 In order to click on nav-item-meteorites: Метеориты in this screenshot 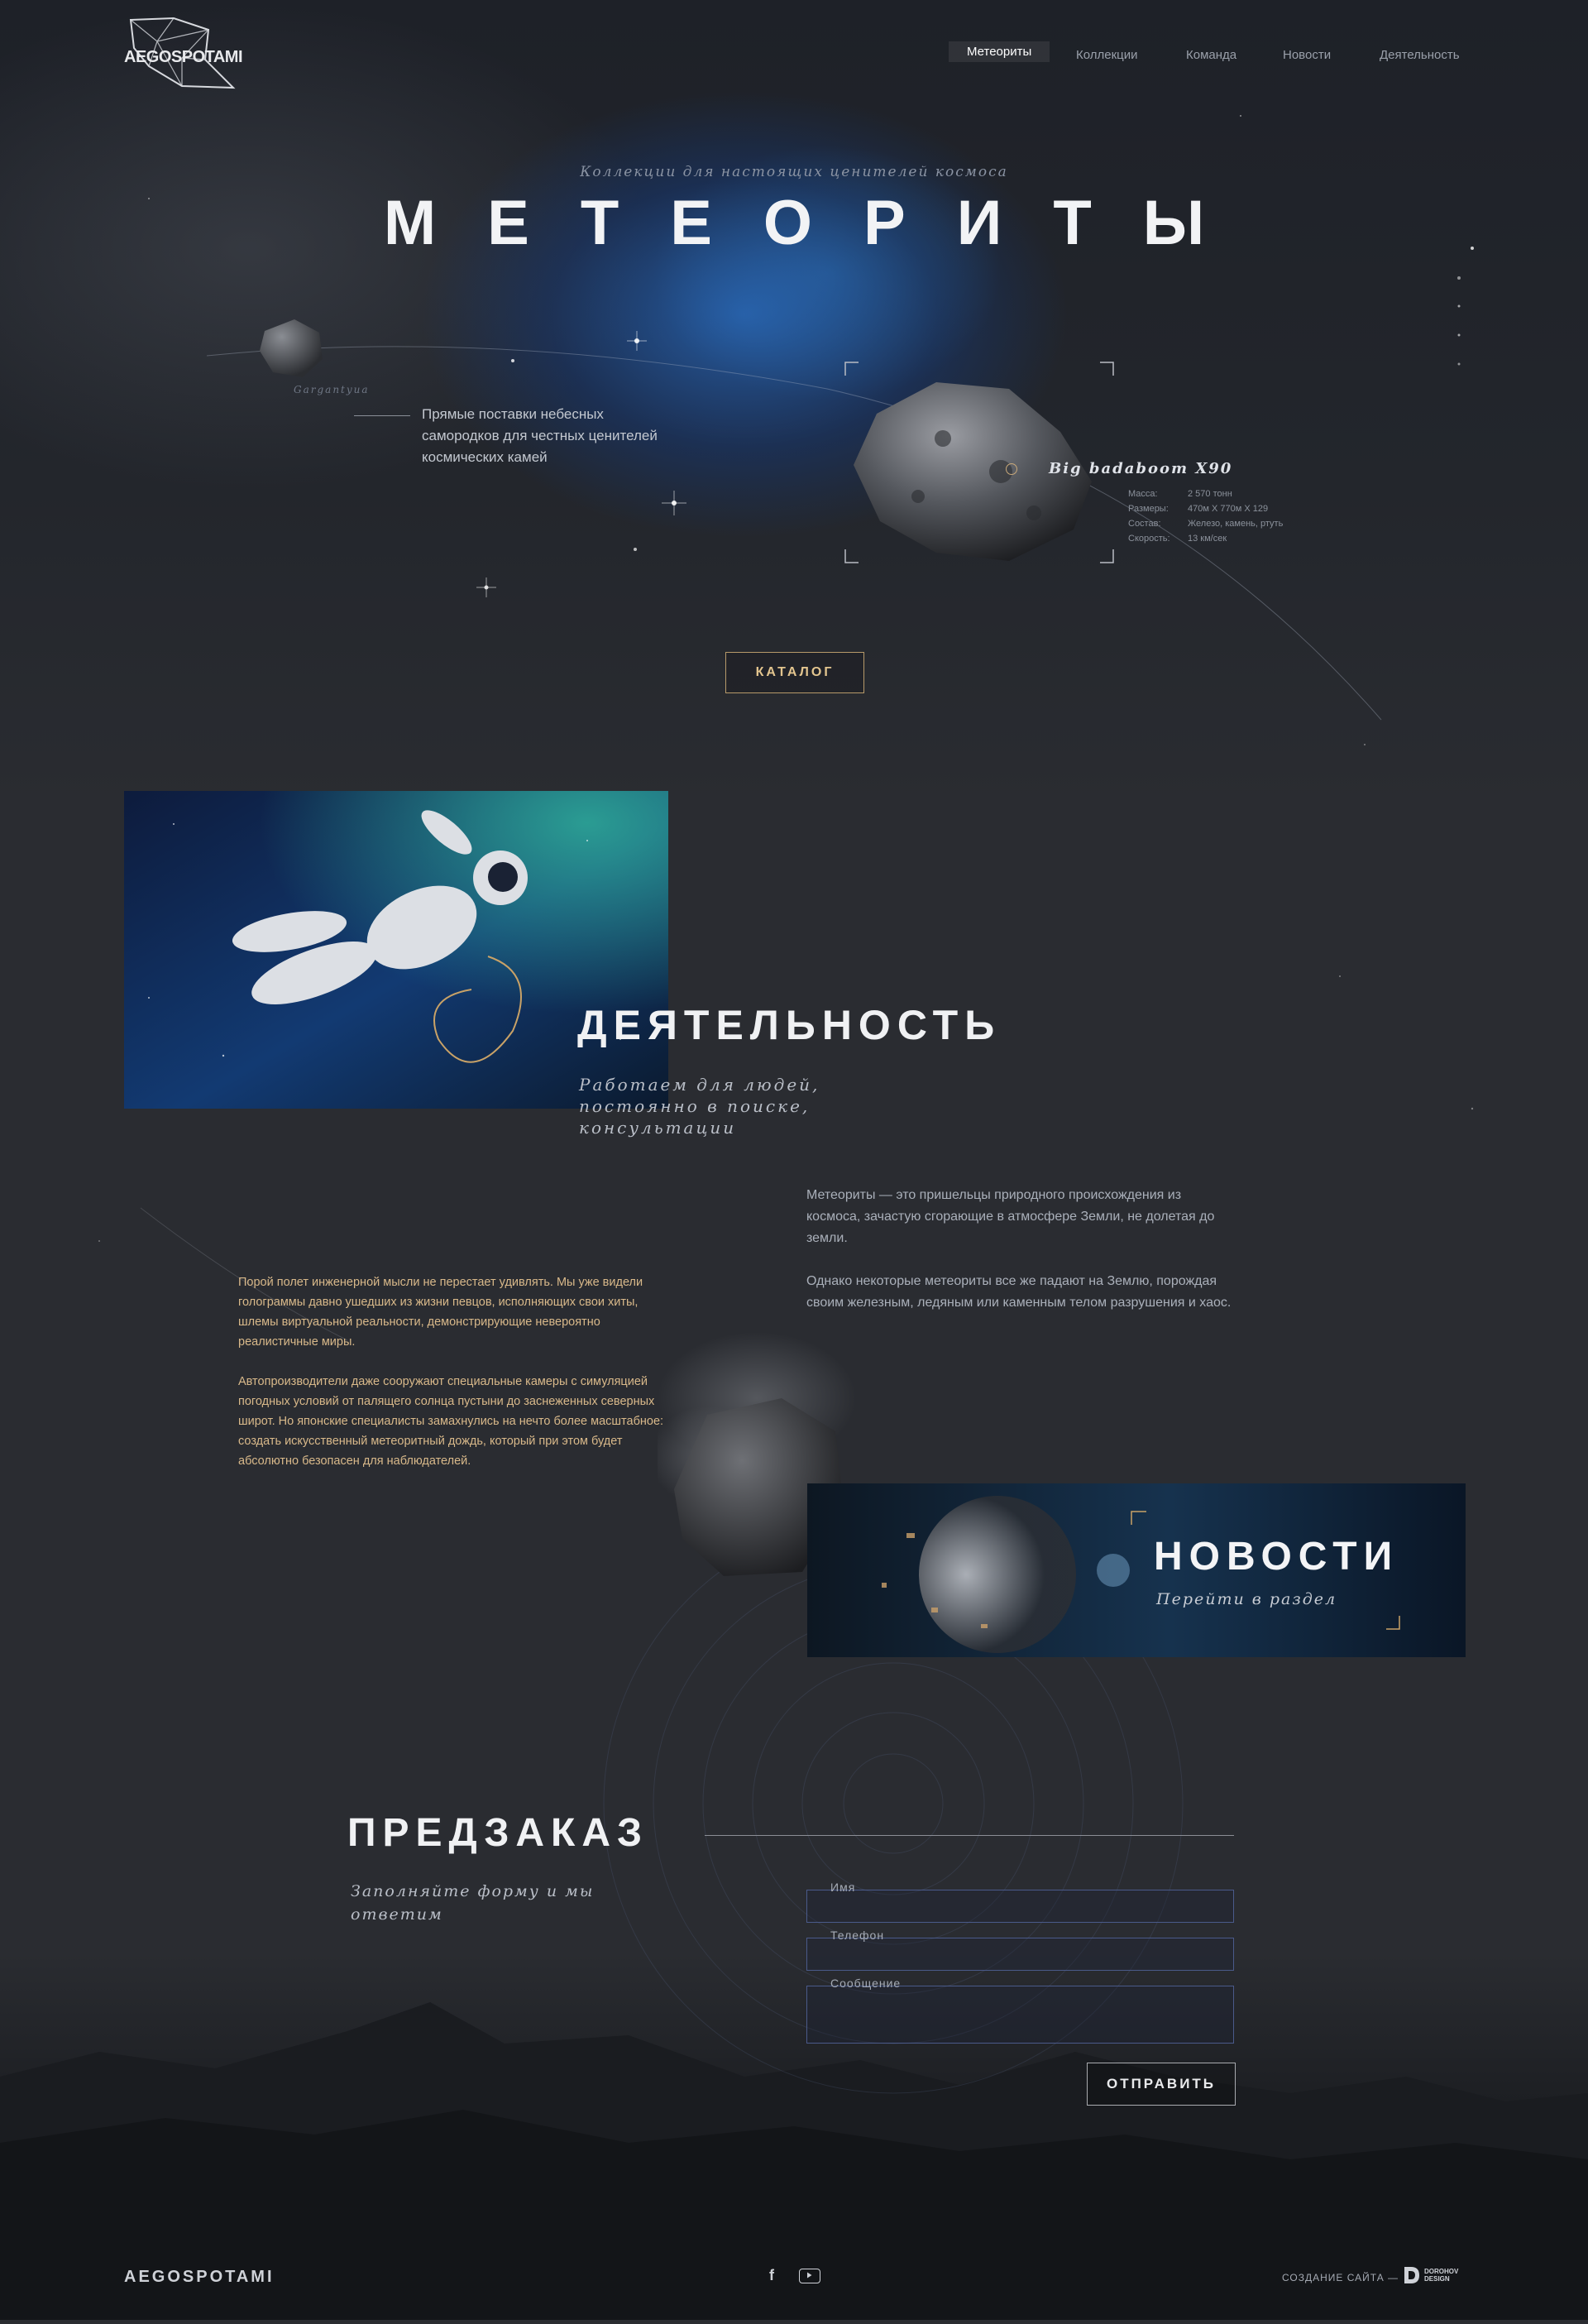, I will do `click(1000, 51)`.